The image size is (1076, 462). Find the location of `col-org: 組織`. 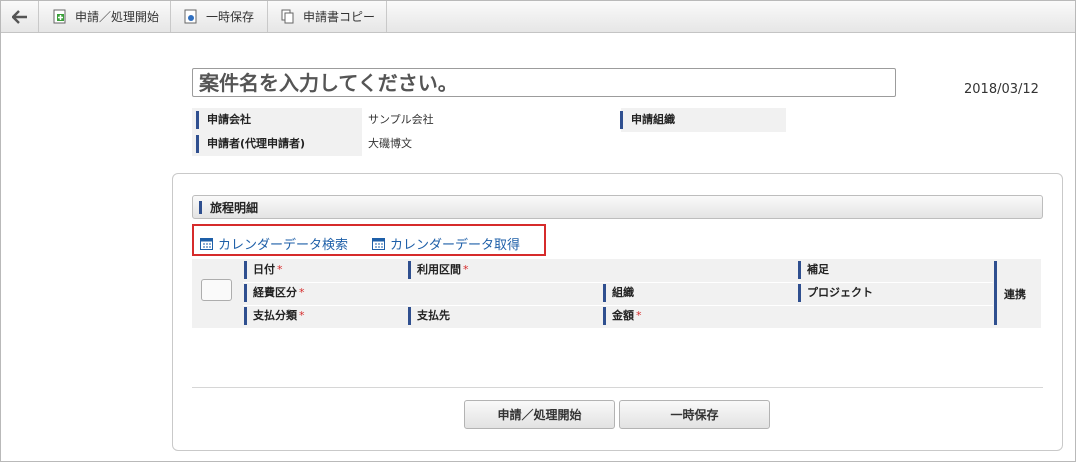

col-org: 組織 is located at coordinates (618, 293).